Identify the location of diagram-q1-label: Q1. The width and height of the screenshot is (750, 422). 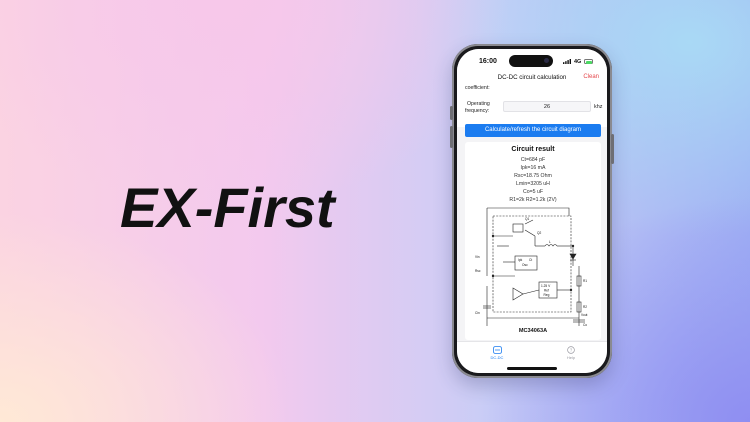
(527, 219).